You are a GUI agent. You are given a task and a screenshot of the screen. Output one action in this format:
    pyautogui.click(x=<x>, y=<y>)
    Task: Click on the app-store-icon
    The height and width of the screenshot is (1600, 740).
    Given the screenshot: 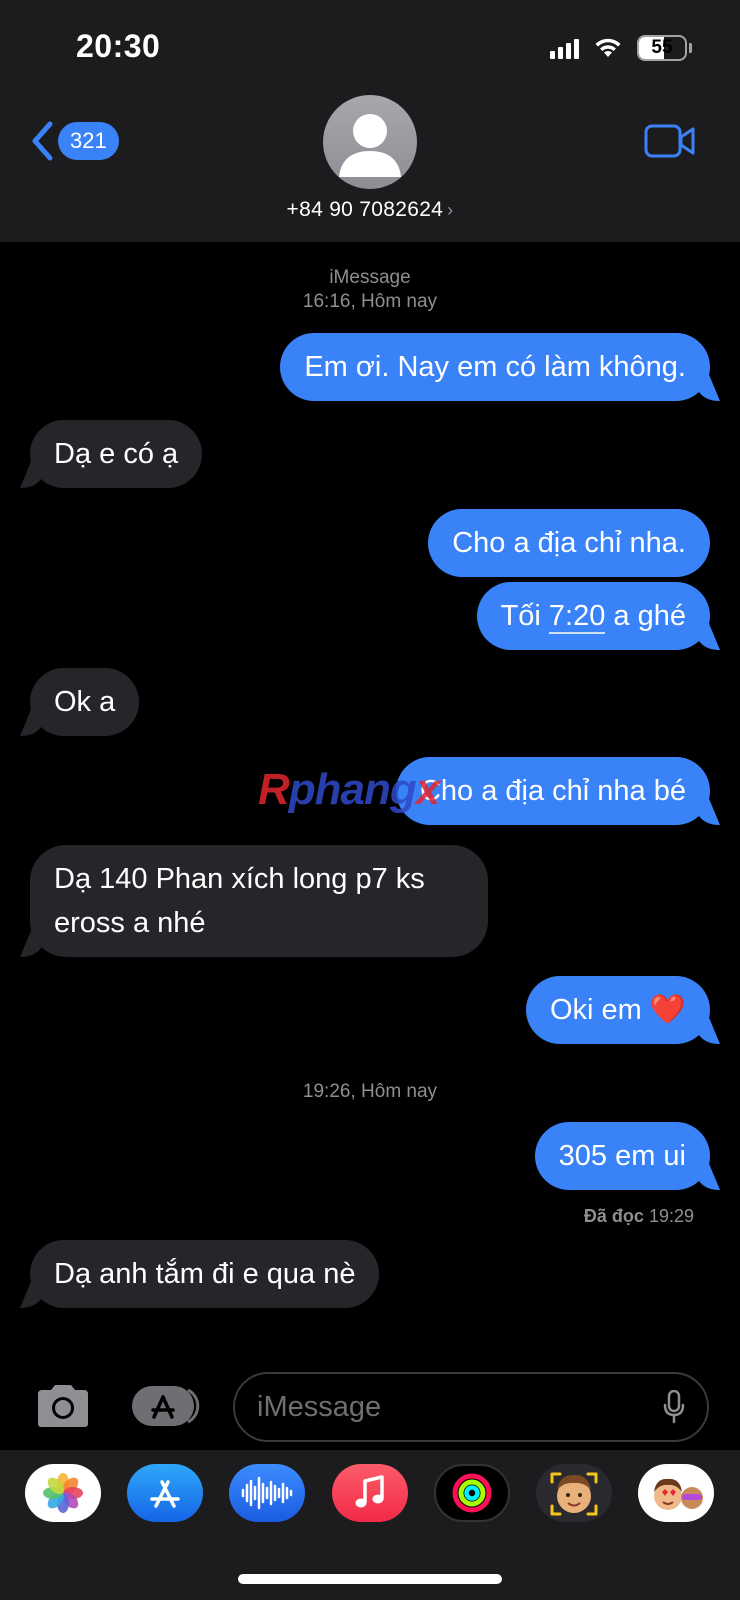 What is the action you would take?
    pyautogui.click(x=166, y=1406)
    